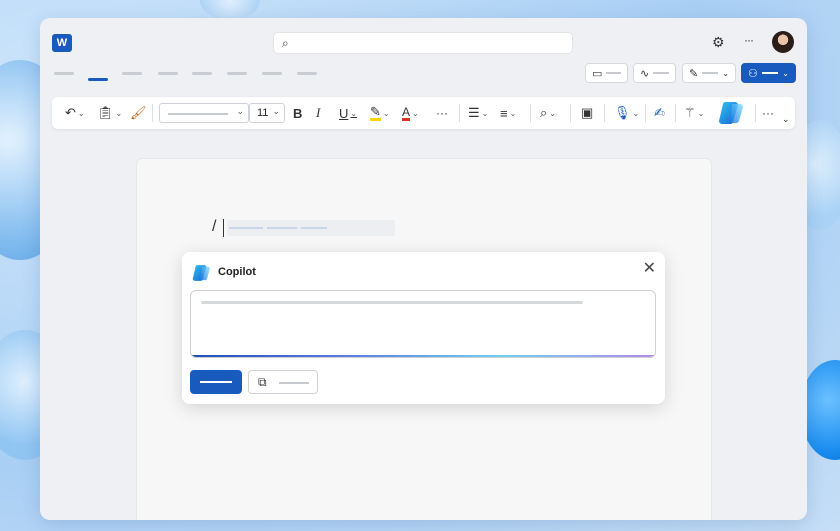 This screenshot has width=840, height=531. What do you see at coordinates (392, 302) in the screenshot?
I see `prompt-placeholder` at bounding box center [392, 302].